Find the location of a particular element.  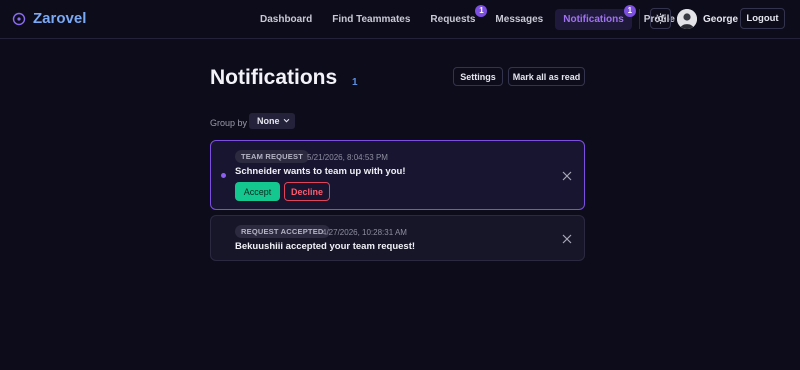

nav-item-find-teammates: Find Teammates is located at coordinates (371, 19).